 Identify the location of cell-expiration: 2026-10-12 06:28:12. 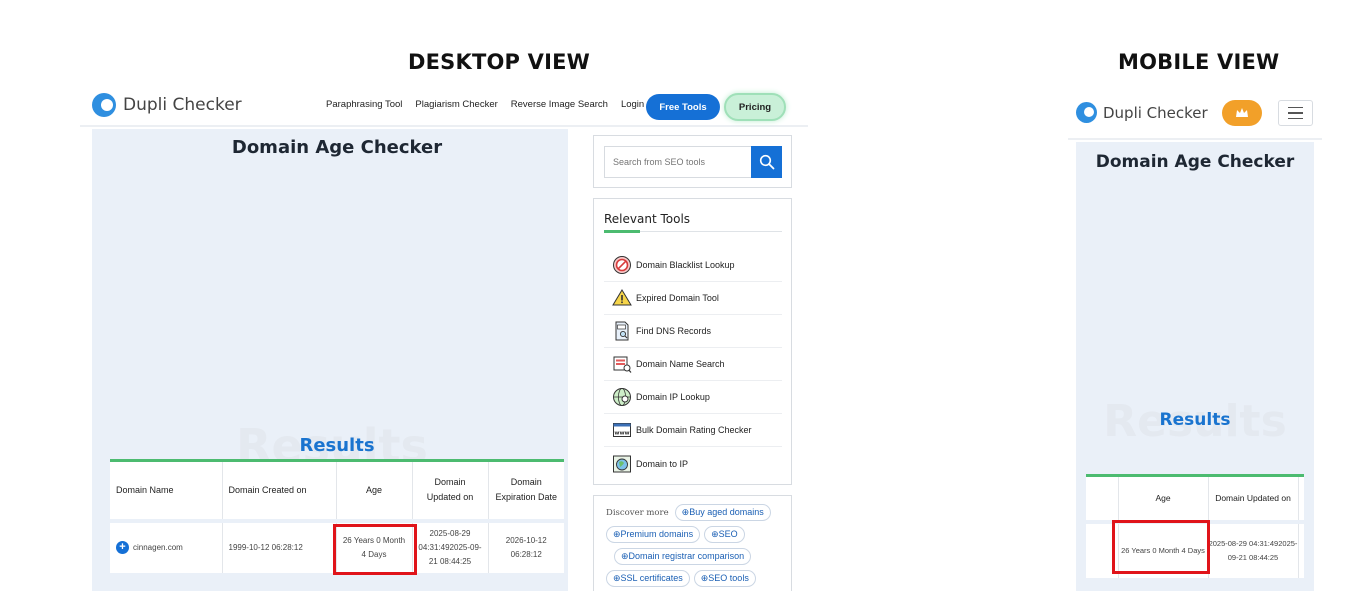
(526, 547).